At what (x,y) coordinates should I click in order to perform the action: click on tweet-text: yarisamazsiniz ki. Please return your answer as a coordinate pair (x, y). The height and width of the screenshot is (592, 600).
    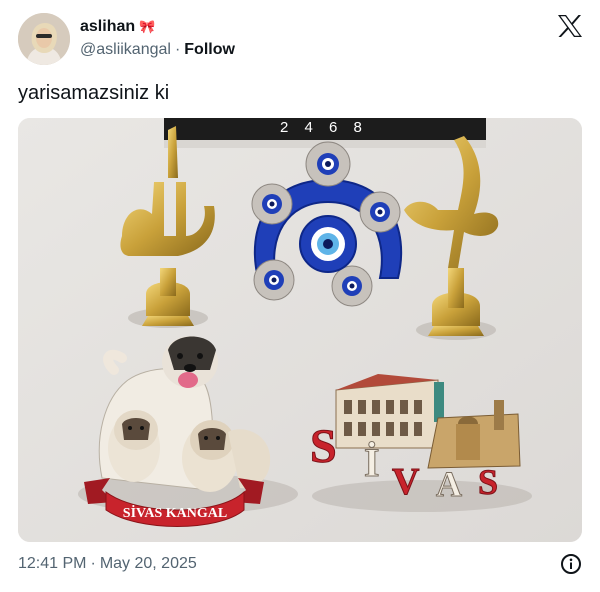
    Looking at the image, I should click on (94, 93).